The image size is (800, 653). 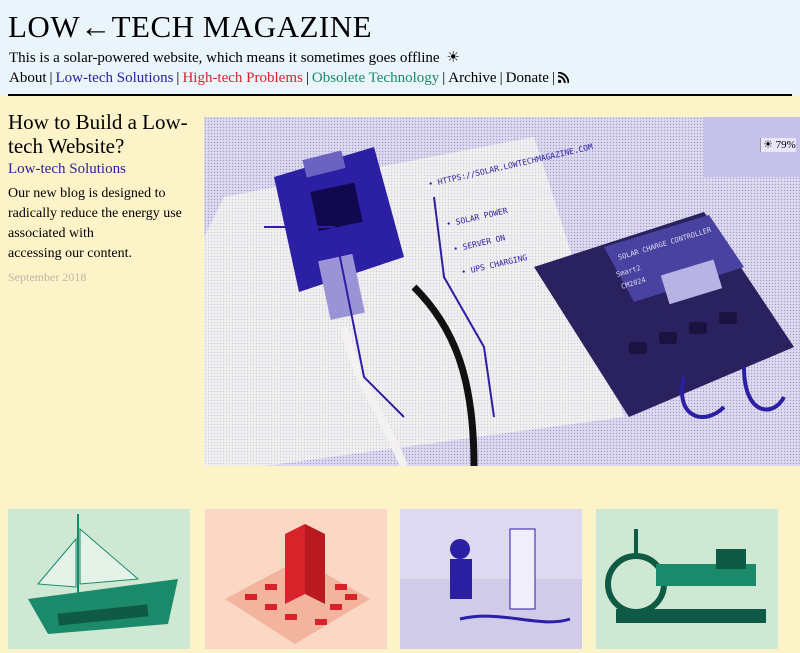 What do you see at coordinates (491, 588) in the screenshot?
I see `workers-photo-icon` at bounding box center [491, 588].